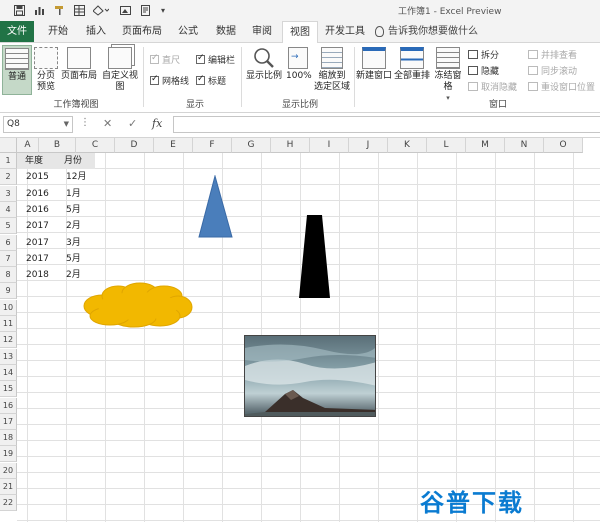  Describe the element at coordinates (17, 70) in the screenshot. I see `normal-view-button: 普通` at that location.